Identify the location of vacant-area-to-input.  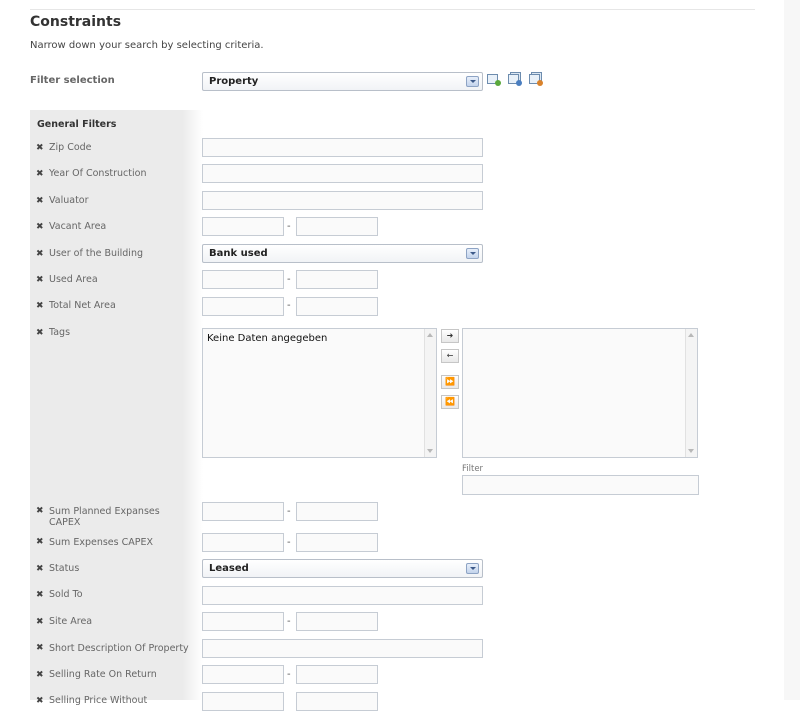
(337, 226).